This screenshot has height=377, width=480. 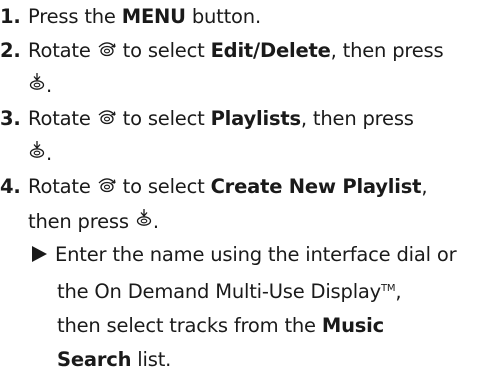 What do you see at coordinates (10, 186) in the screenshot?
I see `step-number: 4.` at bounding box center [10, 186].